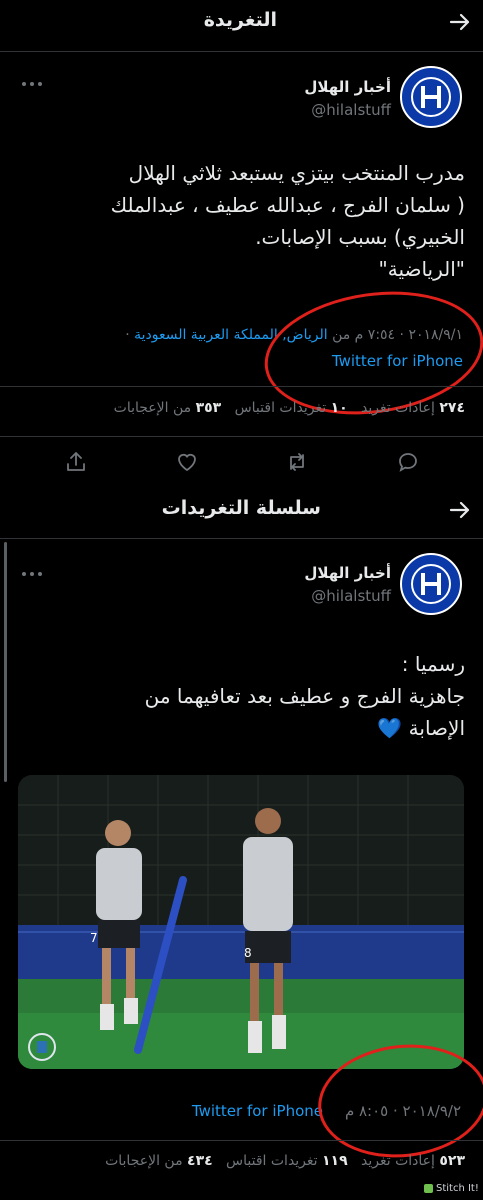 Image resolution: width=483 pixels, height=1200 pixels. What do you see at coordinates (457, 1188) in the screenshot?
I see `watermark-text: Stitch It!` at bounding box center [457, 1188].